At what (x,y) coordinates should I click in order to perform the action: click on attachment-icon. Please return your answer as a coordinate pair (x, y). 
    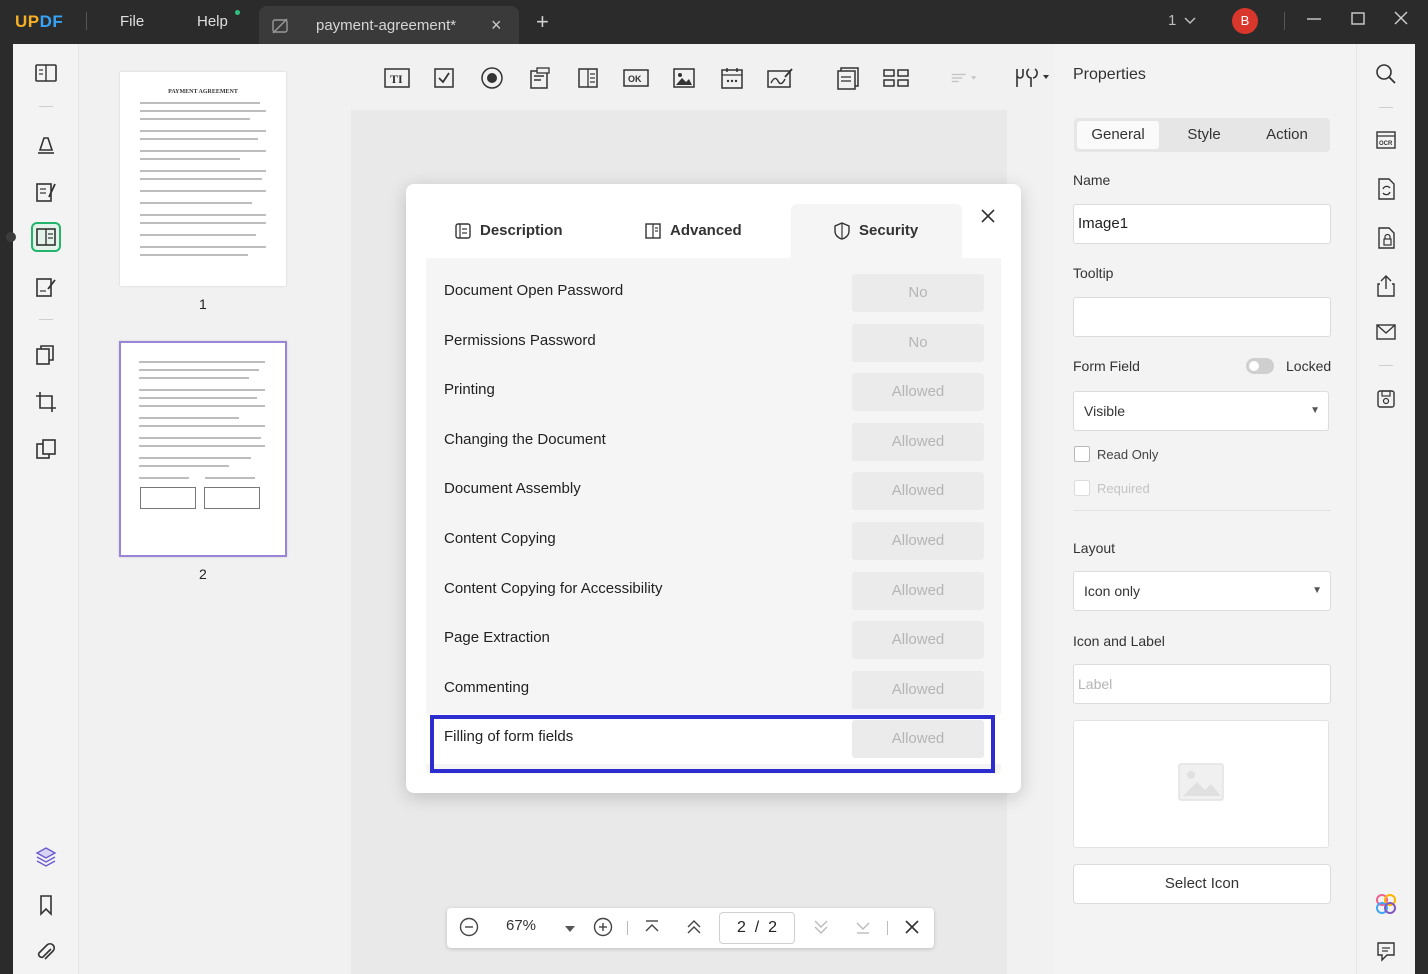
    Looking at the image, I should click on (46, 953).